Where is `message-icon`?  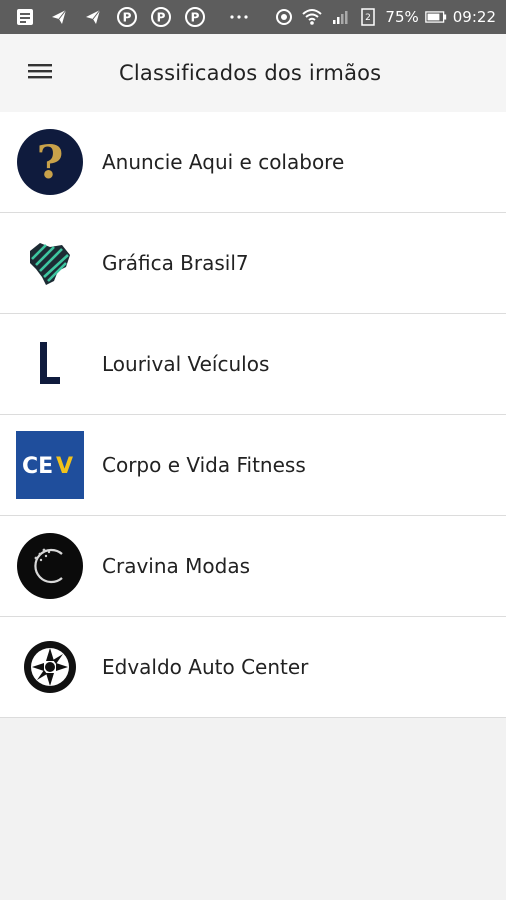
message-icon is located at coordinates (25, 17).